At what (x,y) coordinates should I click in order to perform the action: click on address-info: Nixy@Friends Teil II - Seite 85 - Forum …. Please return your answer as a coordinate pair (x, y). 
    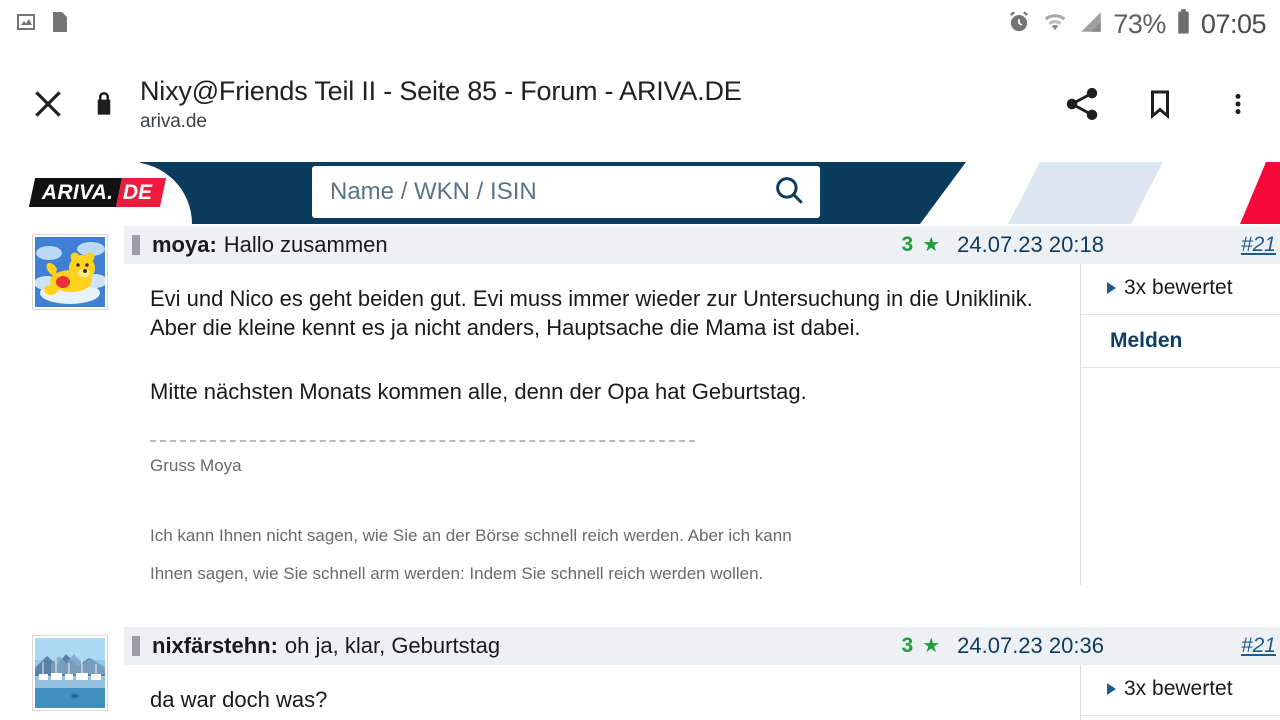
    Looking at the image, I should click on (590, 104).